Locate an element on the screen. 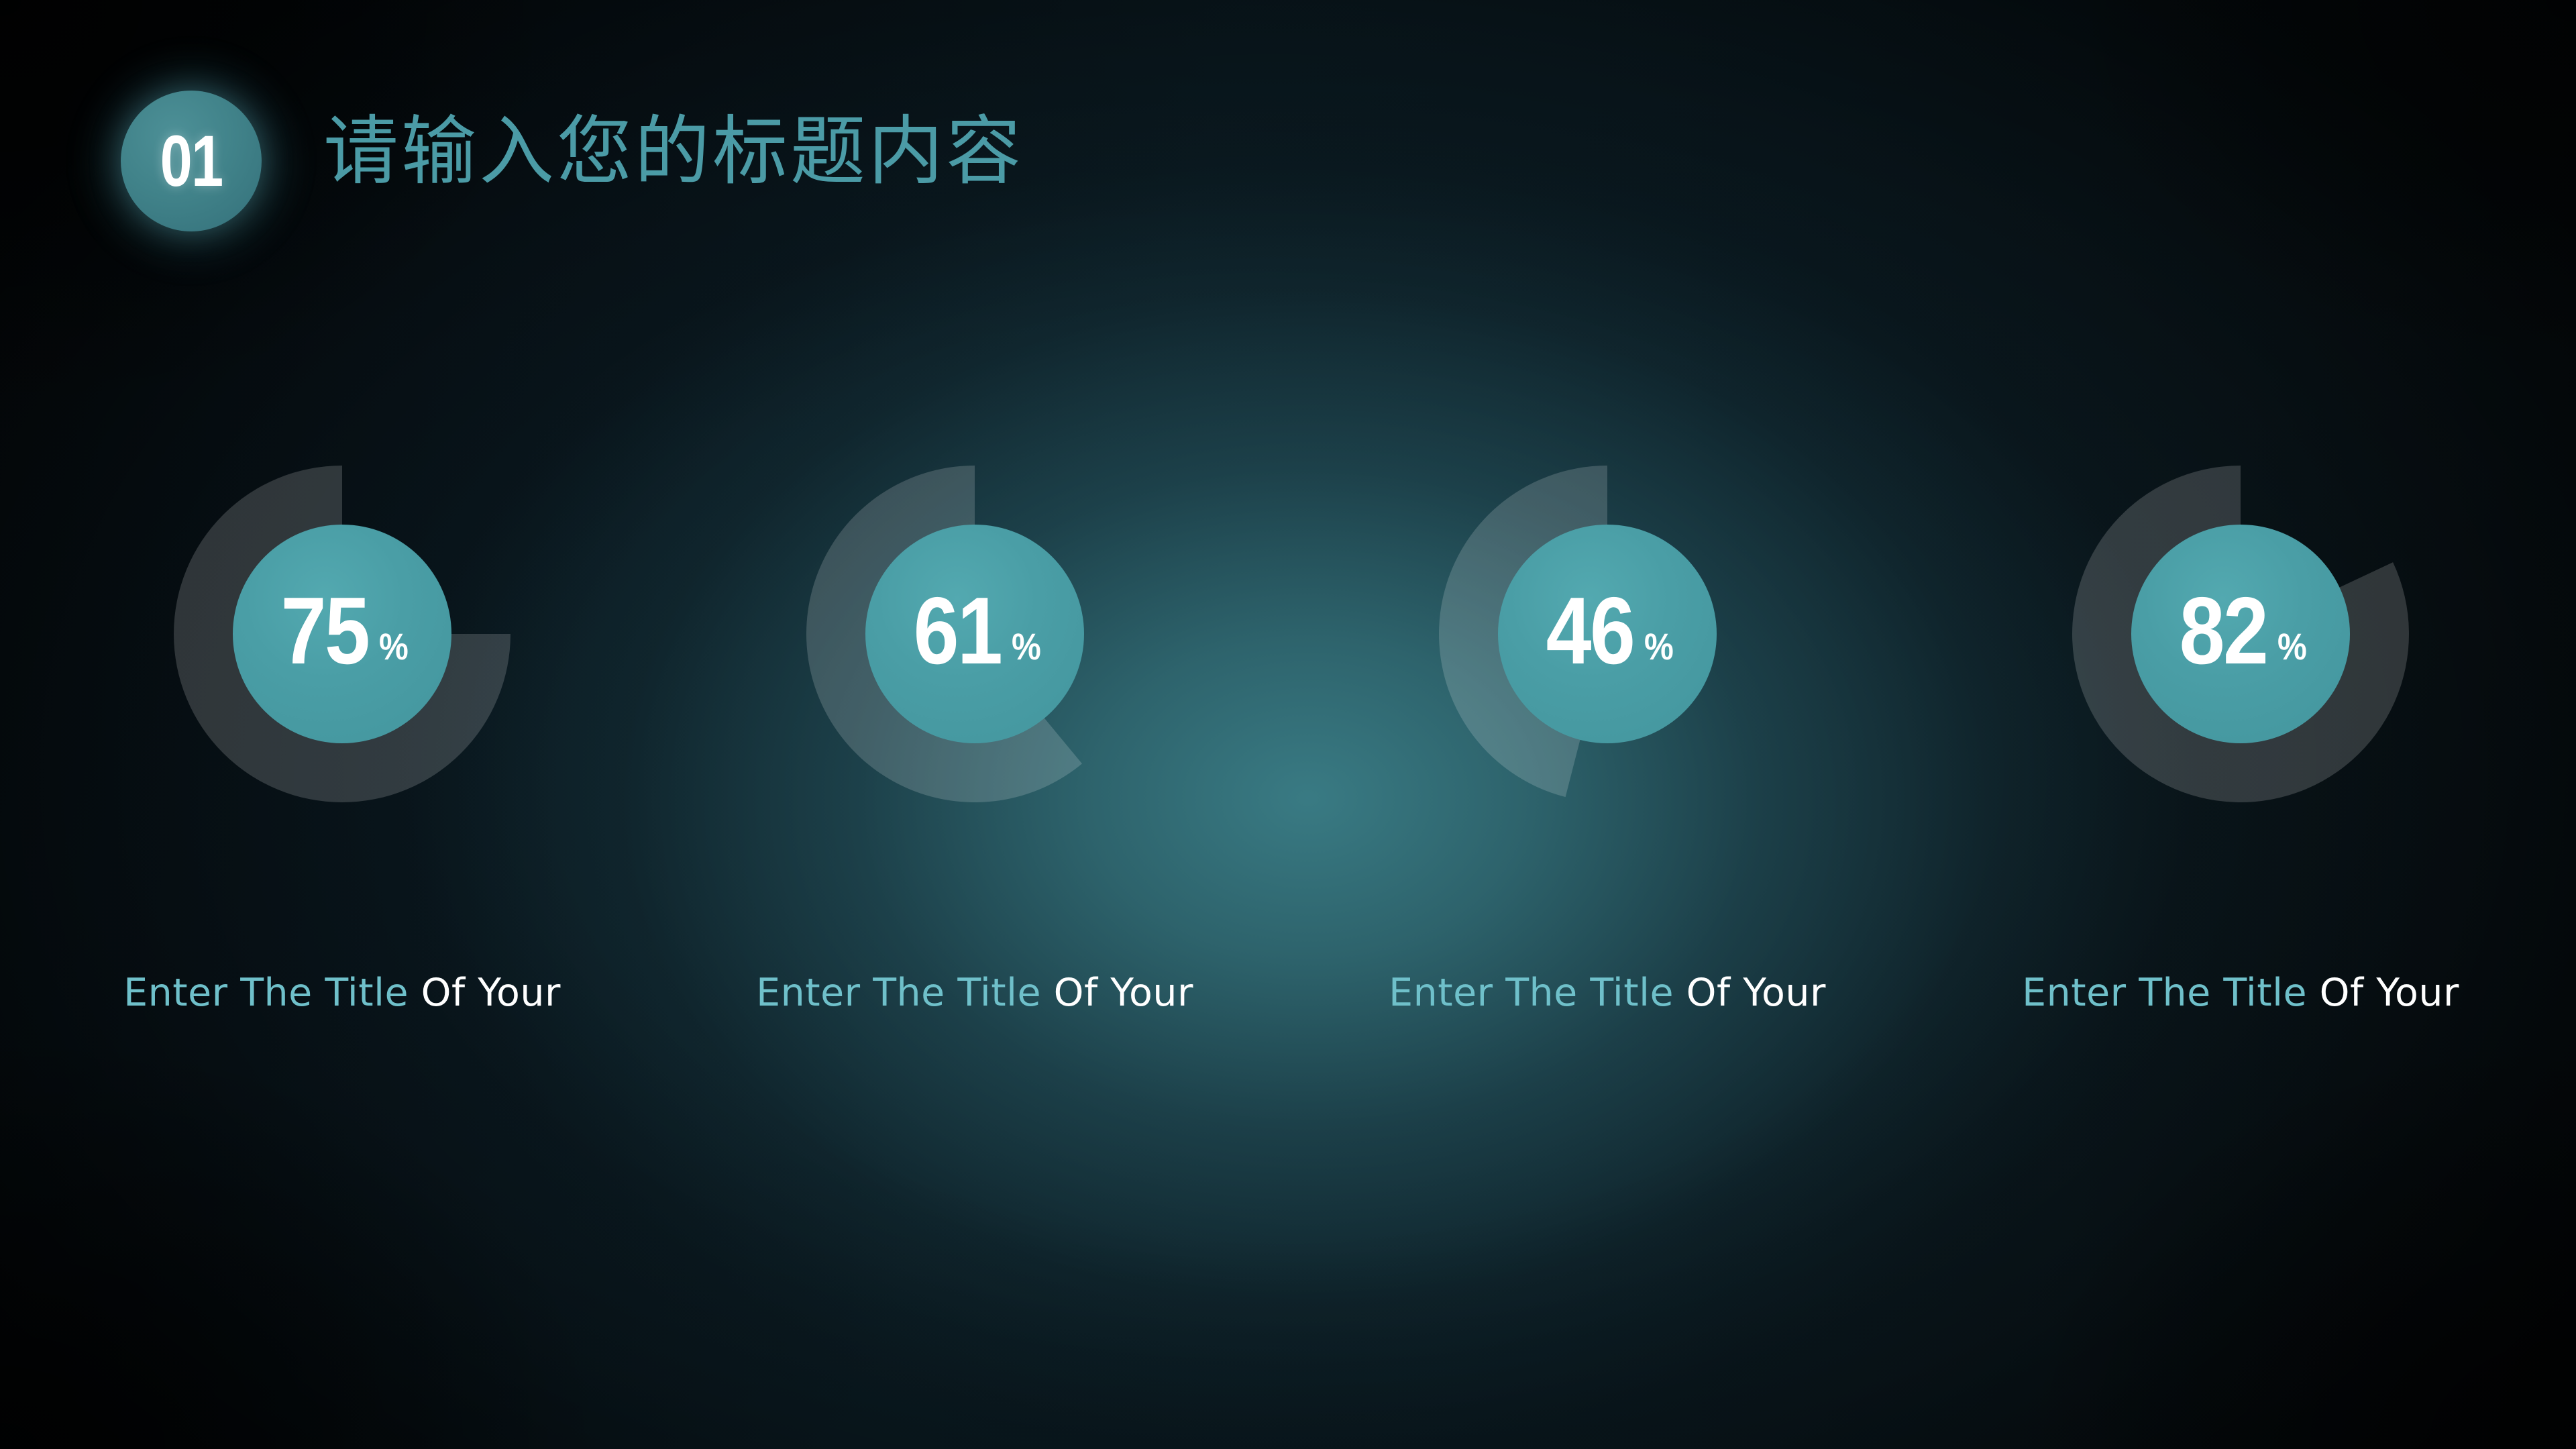  gauge-caption-3: Enter The Title Of Your is located at coordinates (1607, 993).